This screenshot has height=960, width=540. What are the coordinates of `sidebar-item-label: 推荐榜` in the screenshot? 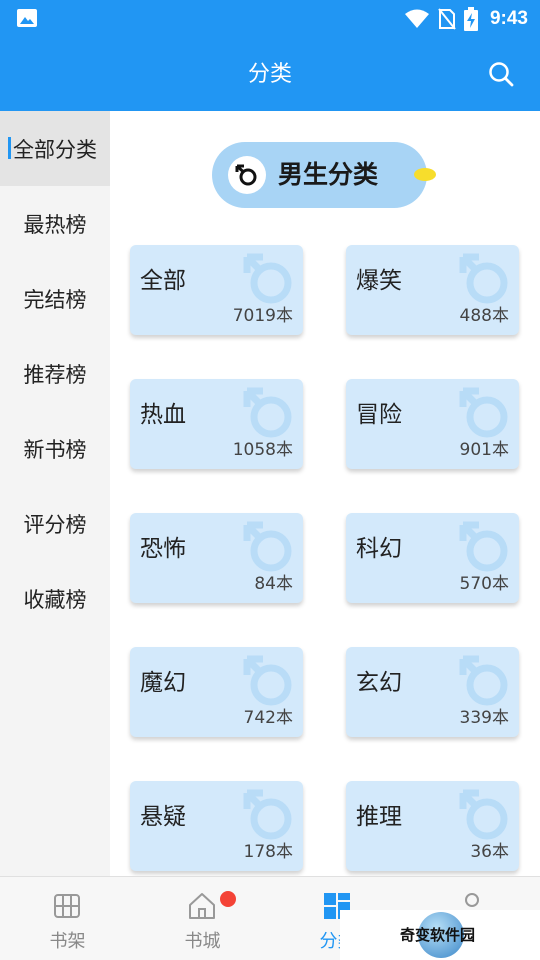 It's located at (55, 374).